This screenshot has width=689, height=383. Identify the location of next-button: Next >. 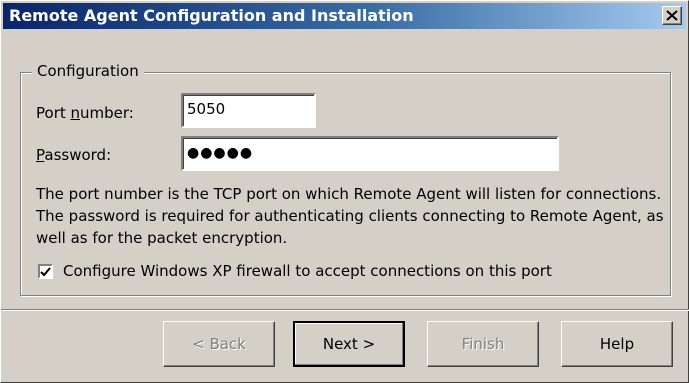
(349, 344).